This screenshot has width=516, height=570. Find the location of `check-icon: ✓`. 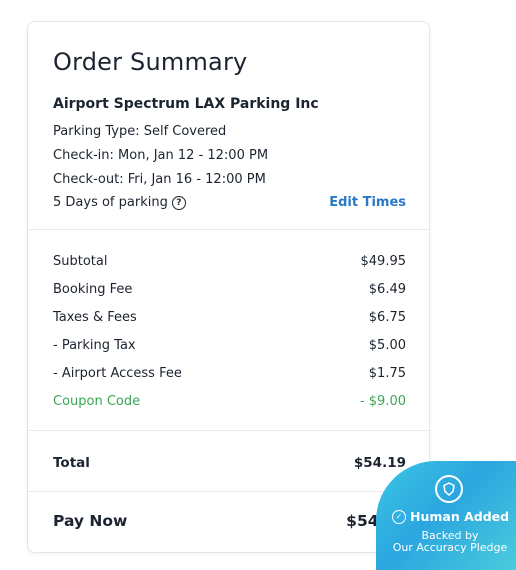

check-icon: ✓ is located at coordinates (399, 516).